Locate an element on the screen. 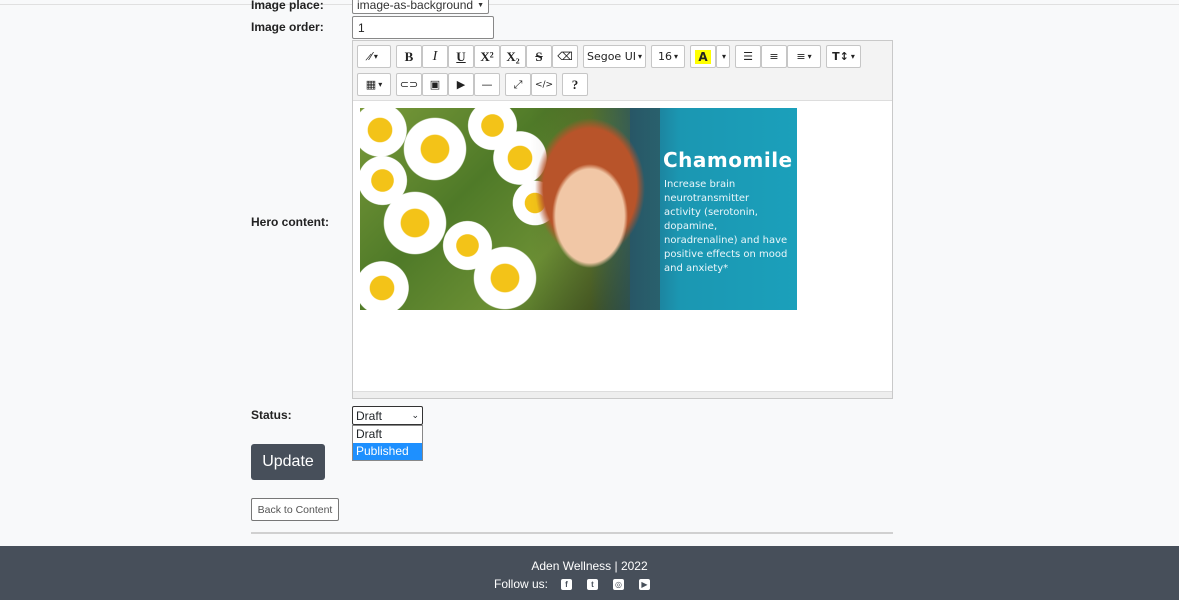  font-family-dropdown: Segoe UI is located at coordinates (614, 56).